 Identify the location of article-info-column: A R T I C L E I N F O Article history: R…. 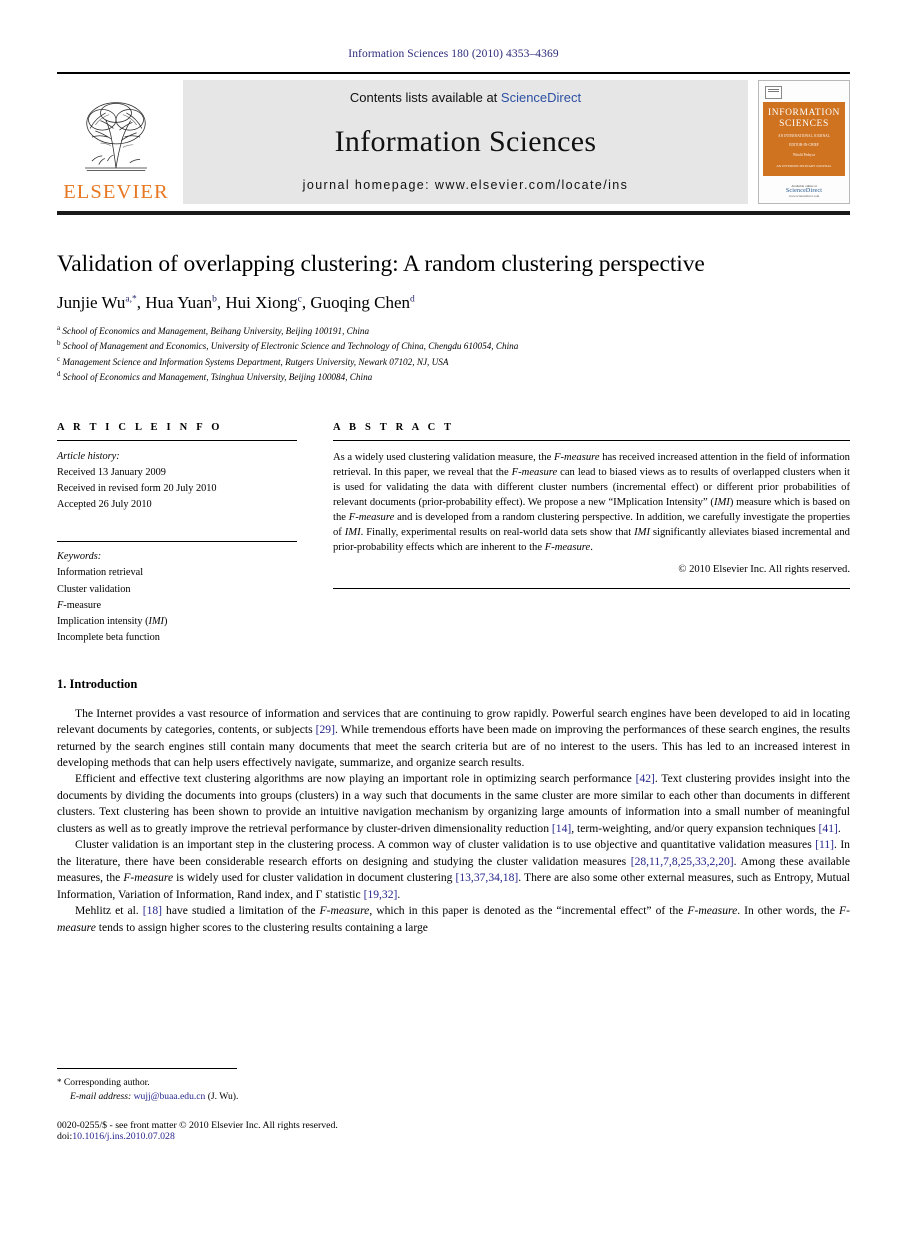
(177, 534).